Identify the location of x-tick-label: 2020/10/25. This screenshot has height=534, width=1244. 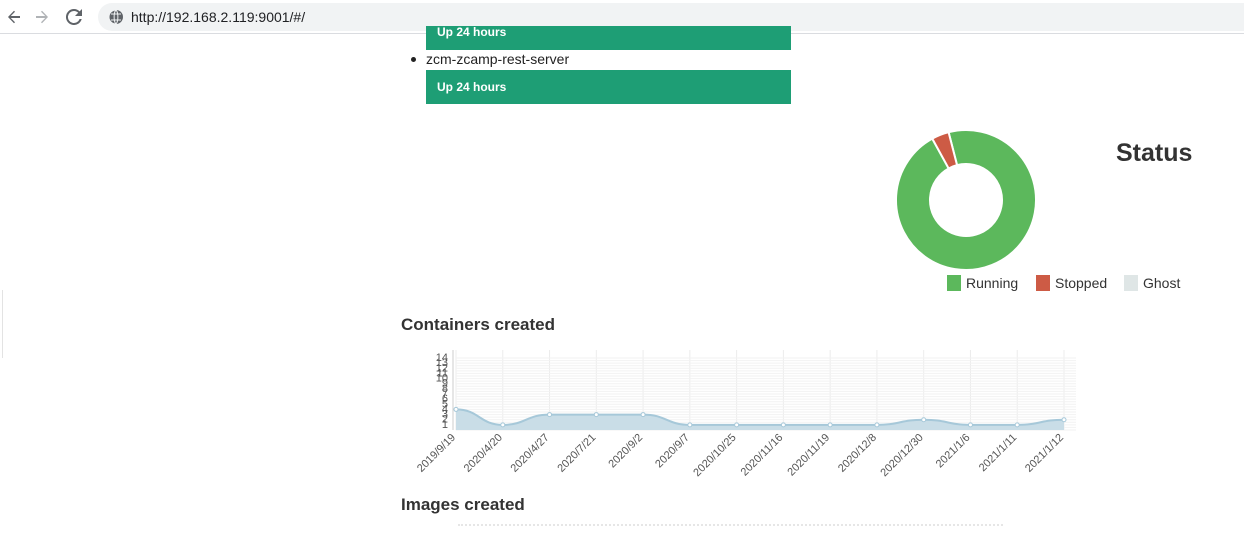
(714, 455).